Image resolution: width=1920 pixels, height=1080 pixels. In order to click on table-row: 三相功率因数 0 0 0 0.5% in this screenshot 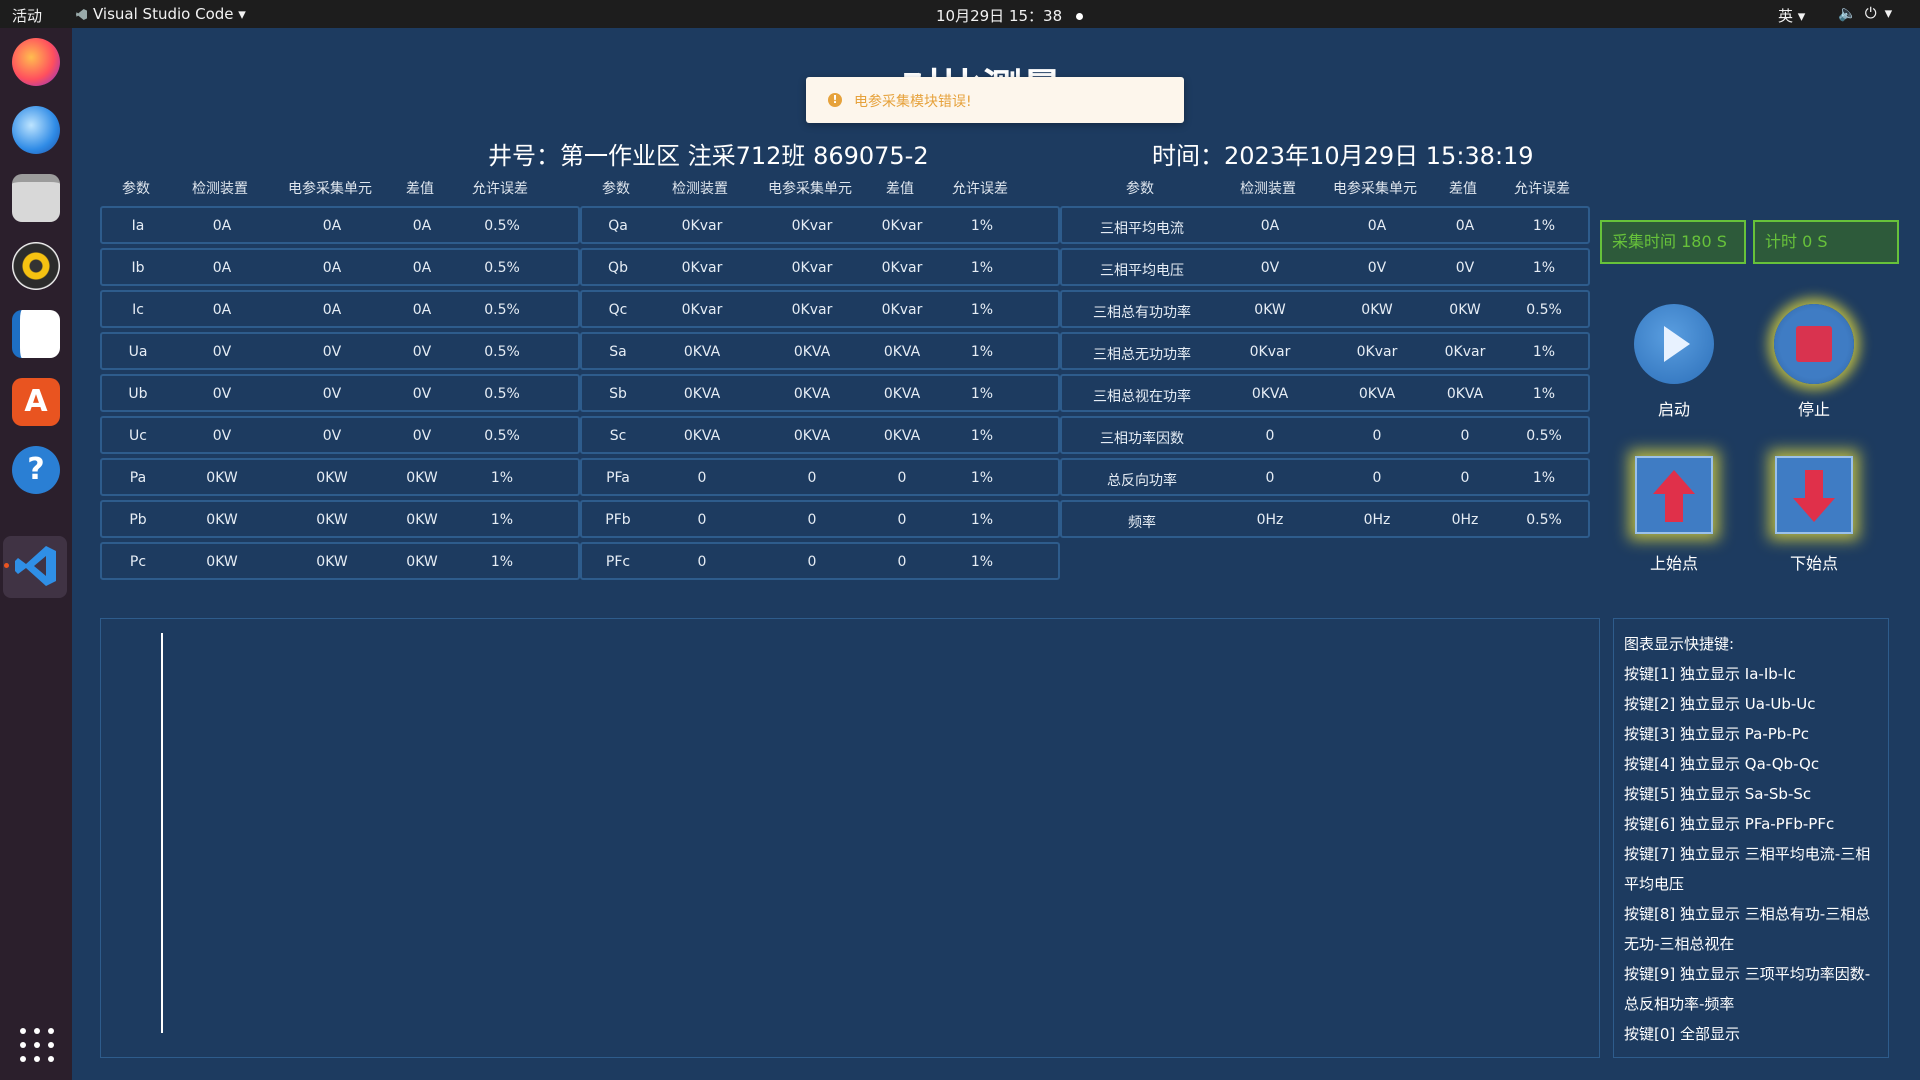, I will do `click(1325, 435)`.